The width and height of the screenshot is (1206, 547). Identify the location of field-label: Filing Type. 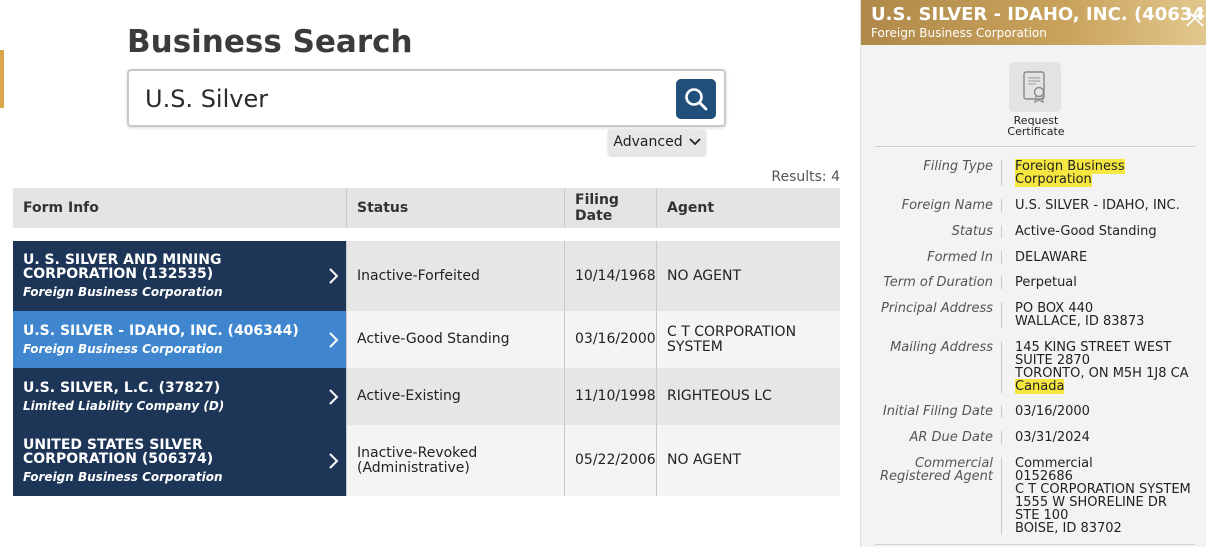
(958, 166).